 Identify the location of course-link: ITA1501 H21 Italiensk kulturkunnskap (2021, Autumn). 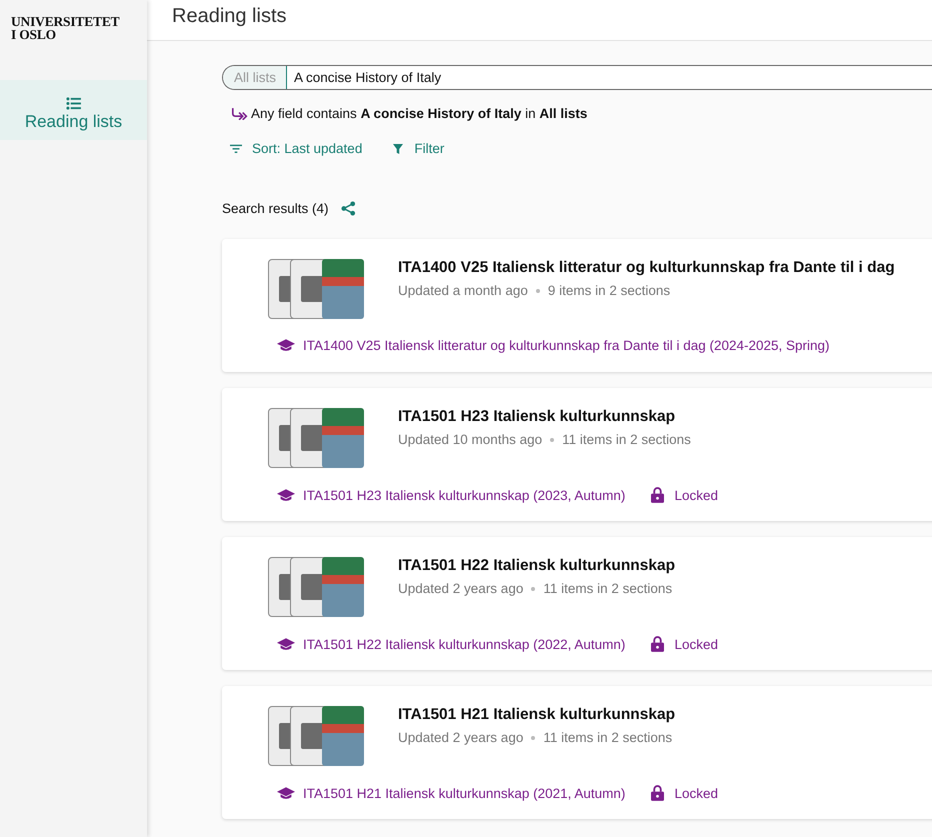
(464, 793).